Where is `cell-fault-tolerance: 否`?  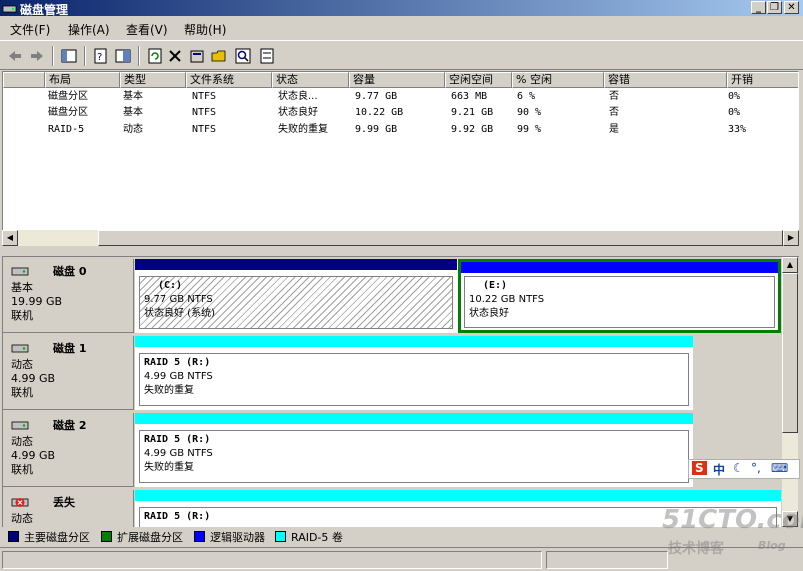
cell-fault-tolerance: 否 is located at coordinates (614, 112).